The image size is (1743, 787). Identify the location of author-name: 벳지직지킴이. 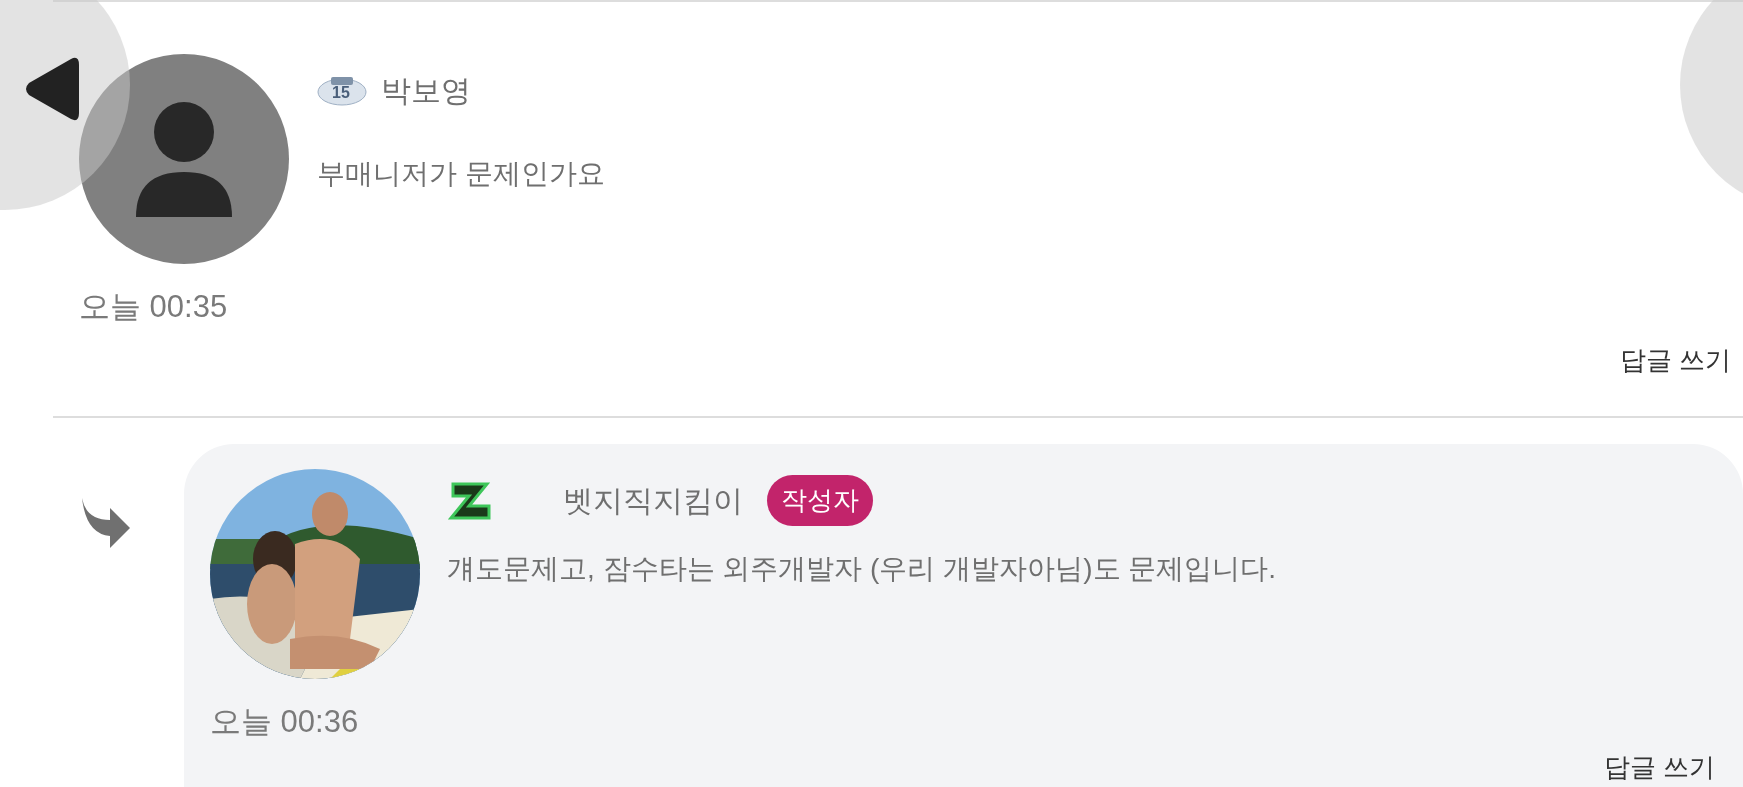
(653, 501).